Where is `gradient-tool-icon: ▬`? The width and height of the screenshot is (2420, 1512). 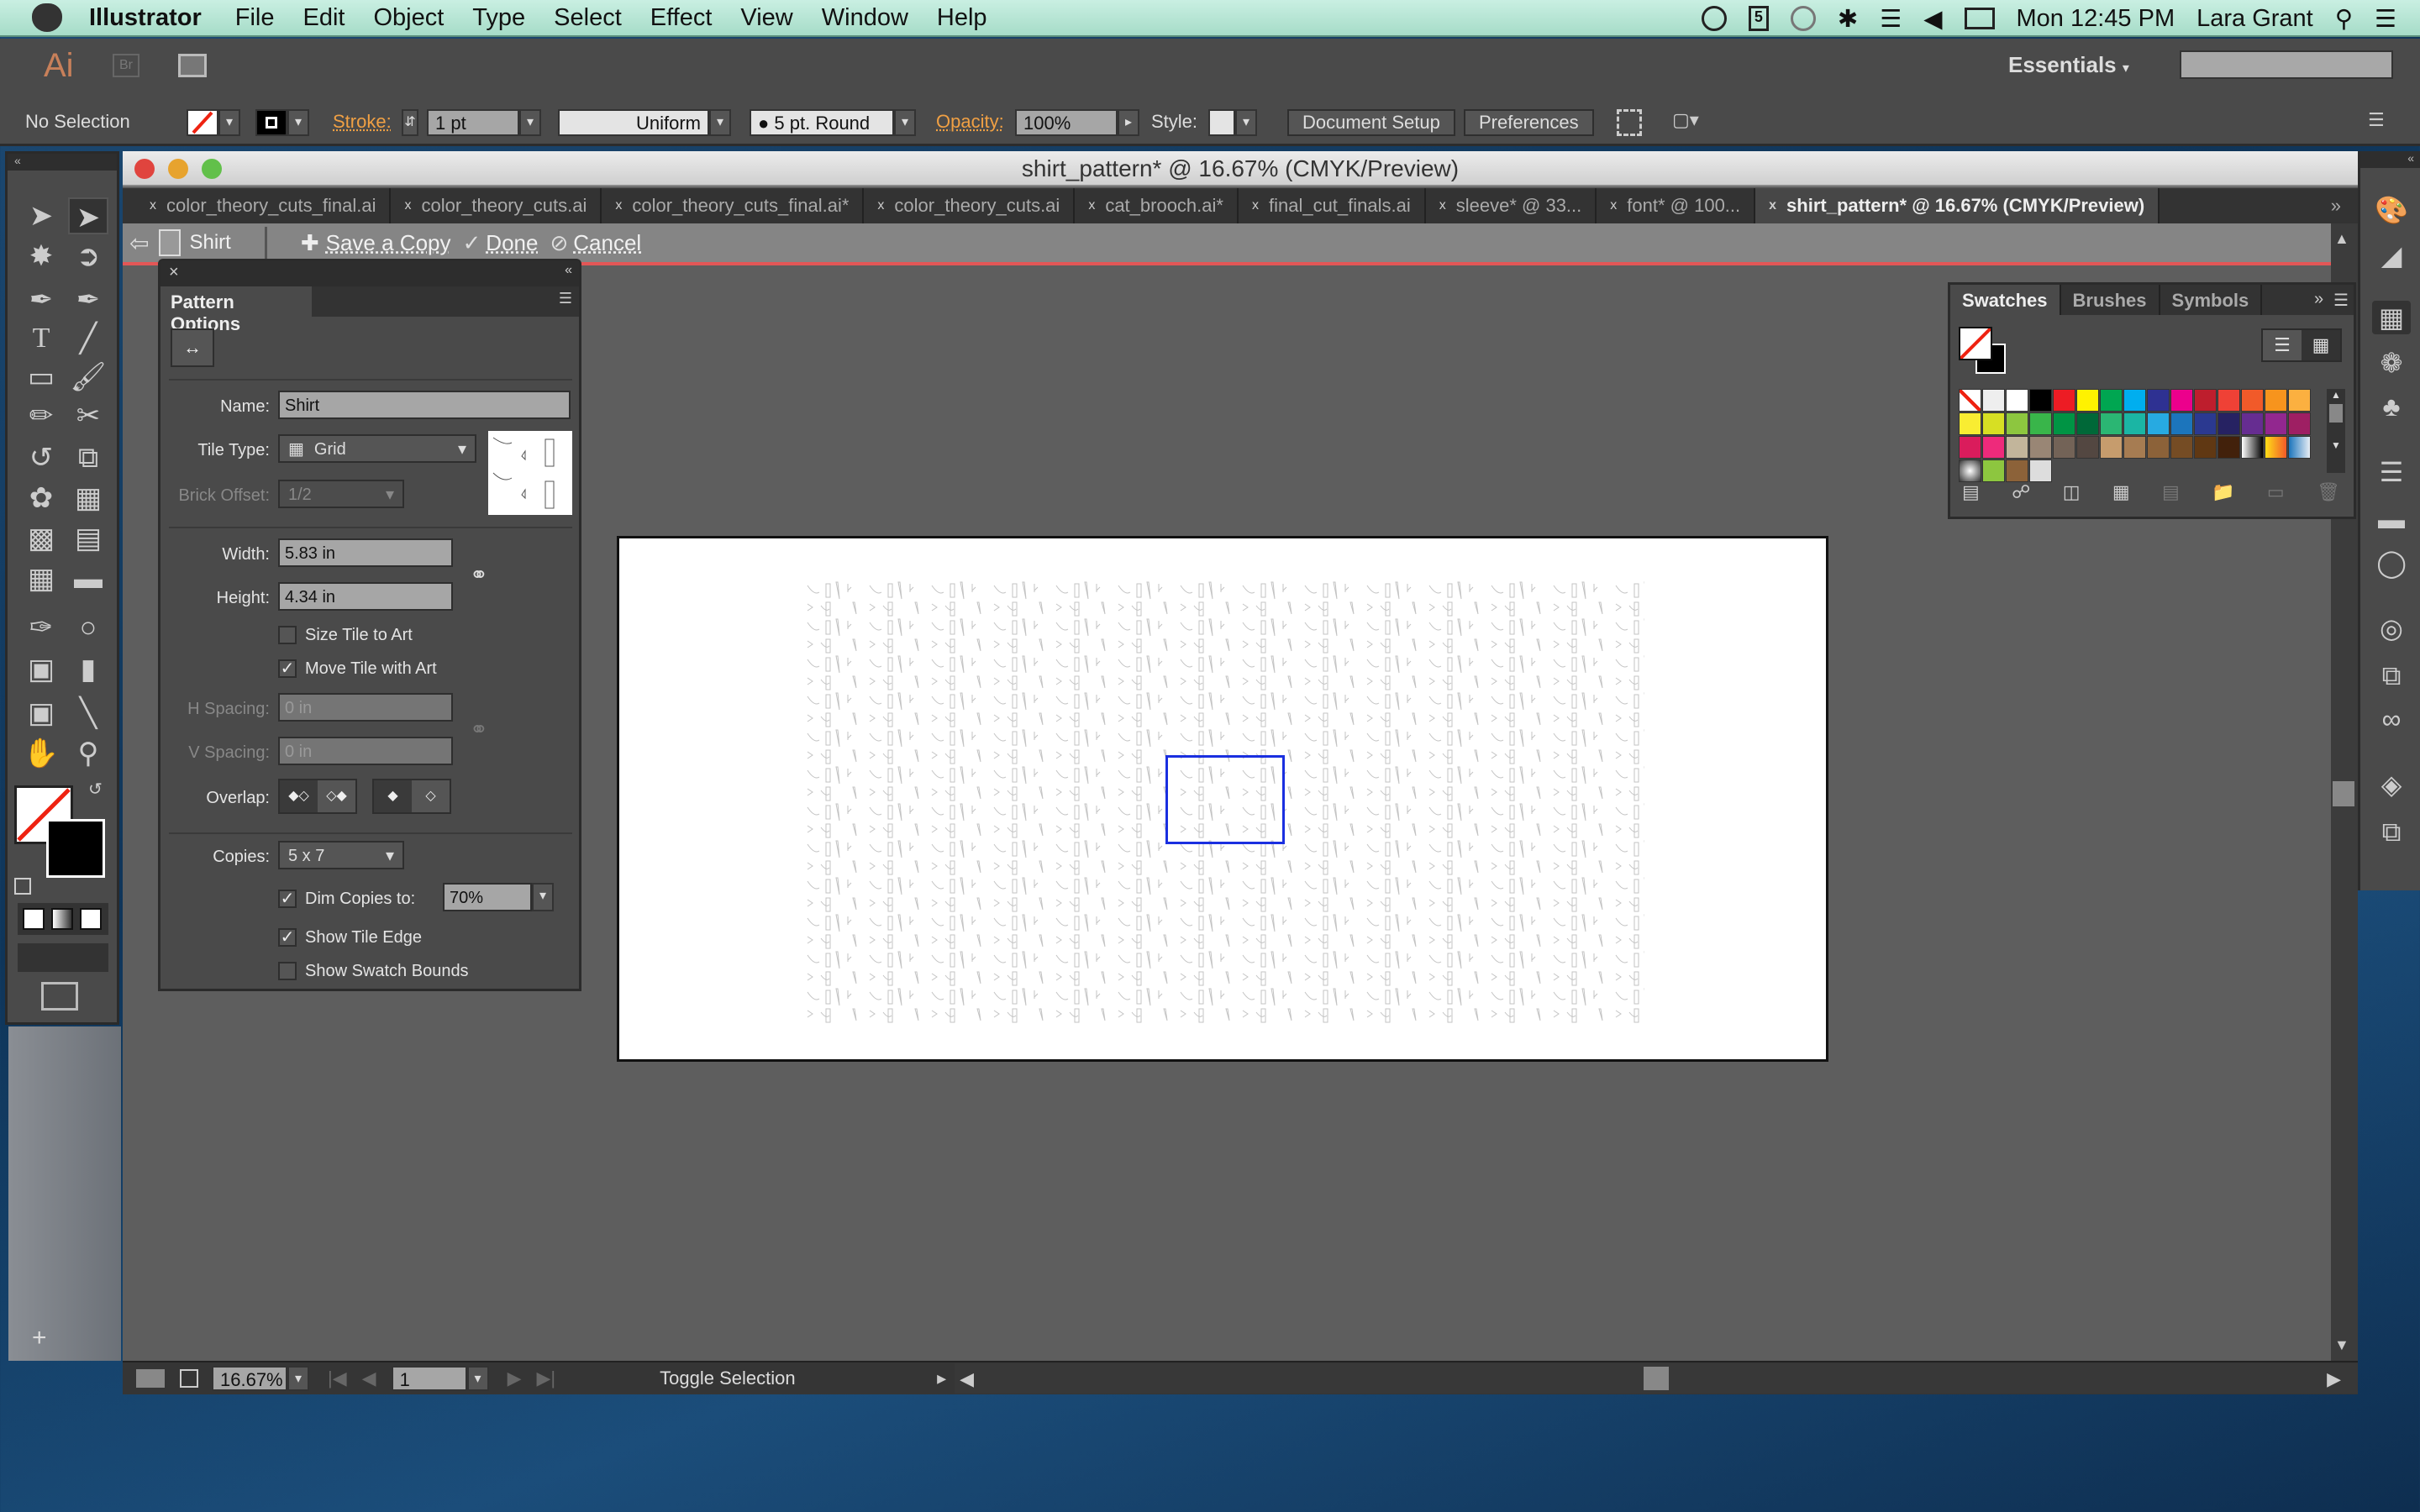 gradient-tool-icon: ▬ is located at coordinates (88, 578).